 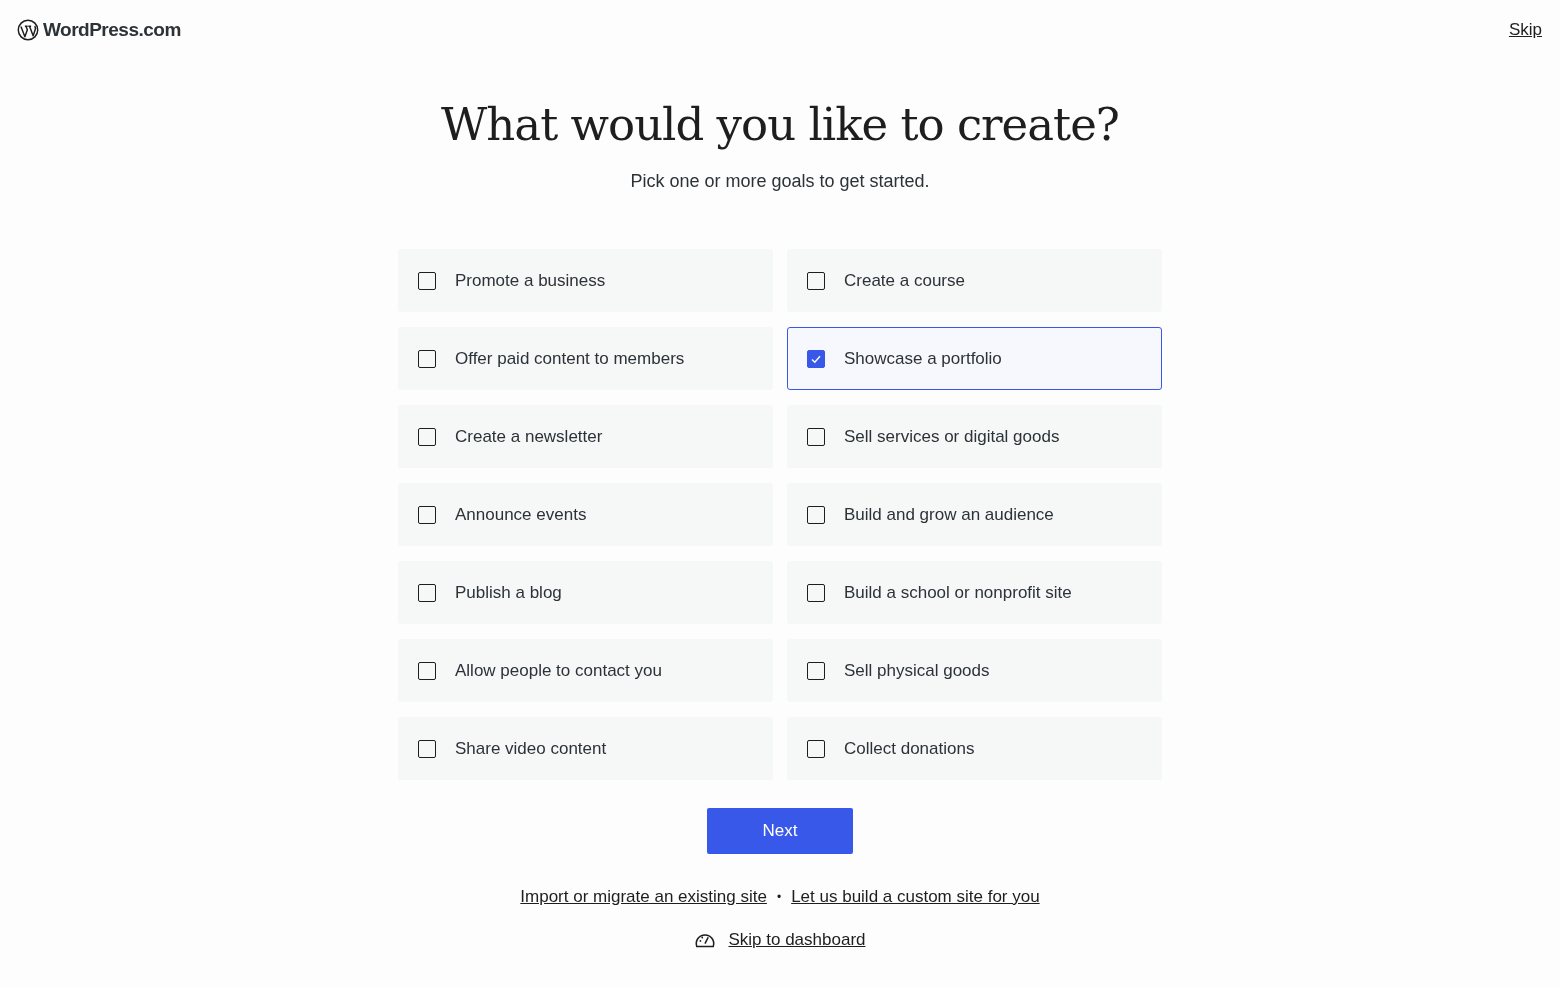 I want to click on custom-site-link: Let us build a custom site for you, so click(x=915, y=897).